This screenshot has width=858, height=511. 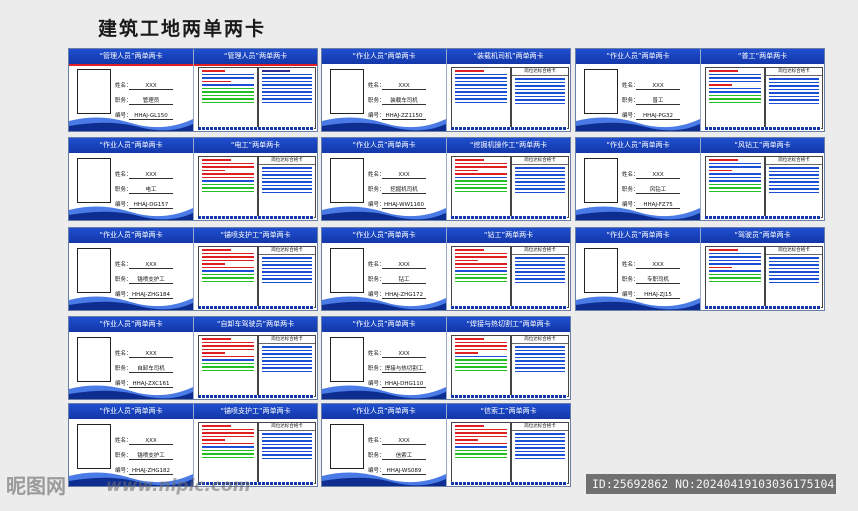 I want to click on card-back: “挖掘机操作工”两单两卡 岗位达标合格卡, so click(x=508, y=179).